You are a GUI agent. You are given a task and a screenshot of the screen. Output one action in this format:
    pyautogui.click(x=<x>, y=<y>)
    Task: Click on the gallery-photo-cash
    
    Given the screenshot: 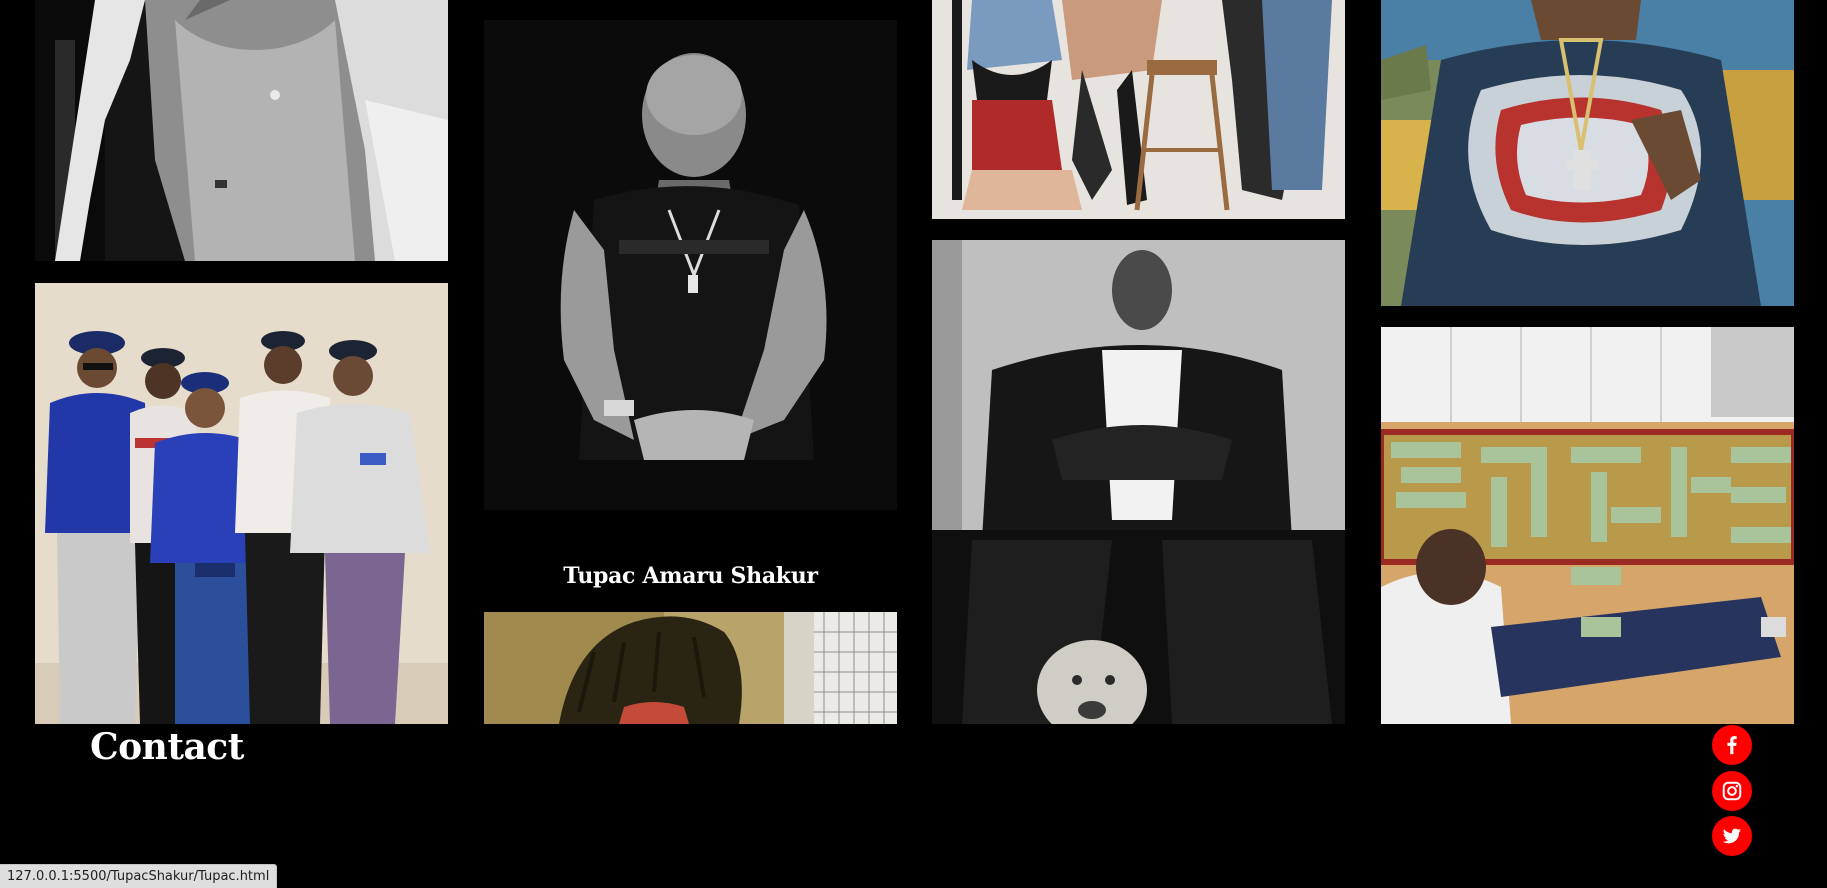 What is the action you would take?
    pyautogui.click(x=1587, y=525)
    